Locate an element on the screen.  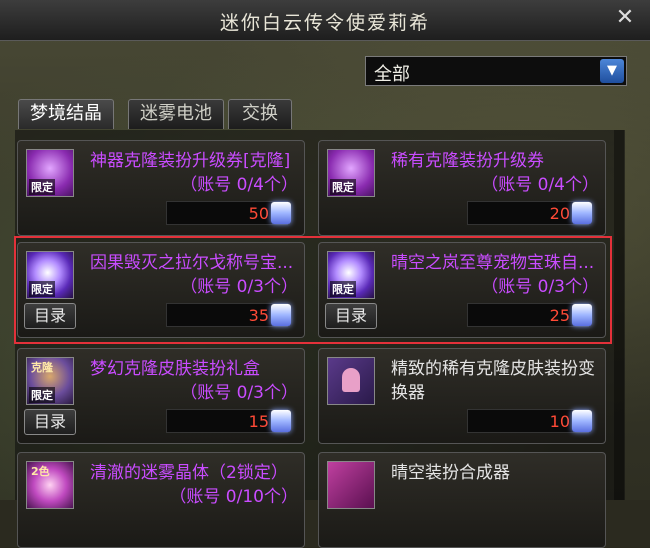
item-name-text: 清澈的迷雾晶体（2锁定） is located at coordinates (189, 473).